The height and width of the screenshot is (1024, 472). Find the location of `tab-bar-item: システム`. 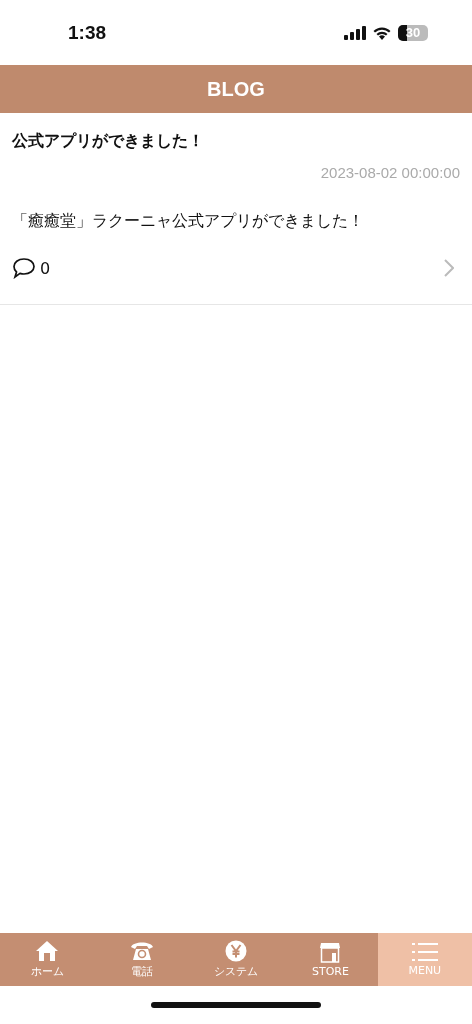

tab-bar-item: システム is located at coordinates (236, 959).